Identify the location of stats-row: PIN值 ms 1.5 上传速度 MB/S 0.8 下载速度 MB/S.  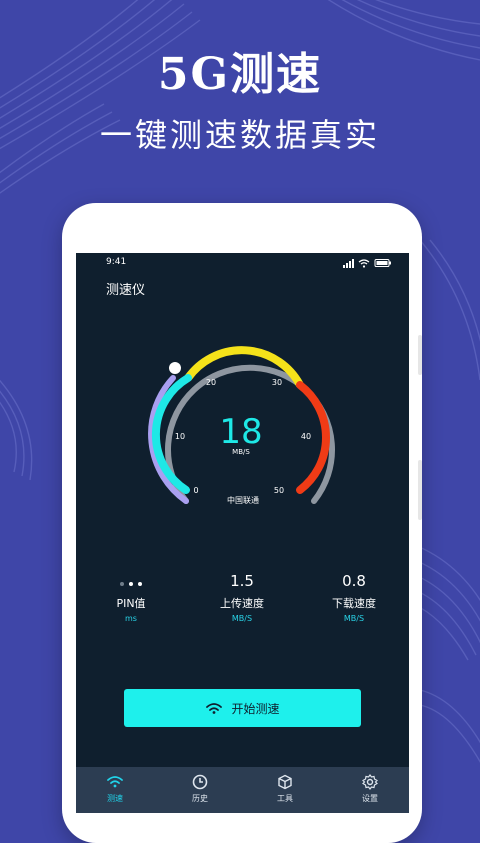
(242, 601).